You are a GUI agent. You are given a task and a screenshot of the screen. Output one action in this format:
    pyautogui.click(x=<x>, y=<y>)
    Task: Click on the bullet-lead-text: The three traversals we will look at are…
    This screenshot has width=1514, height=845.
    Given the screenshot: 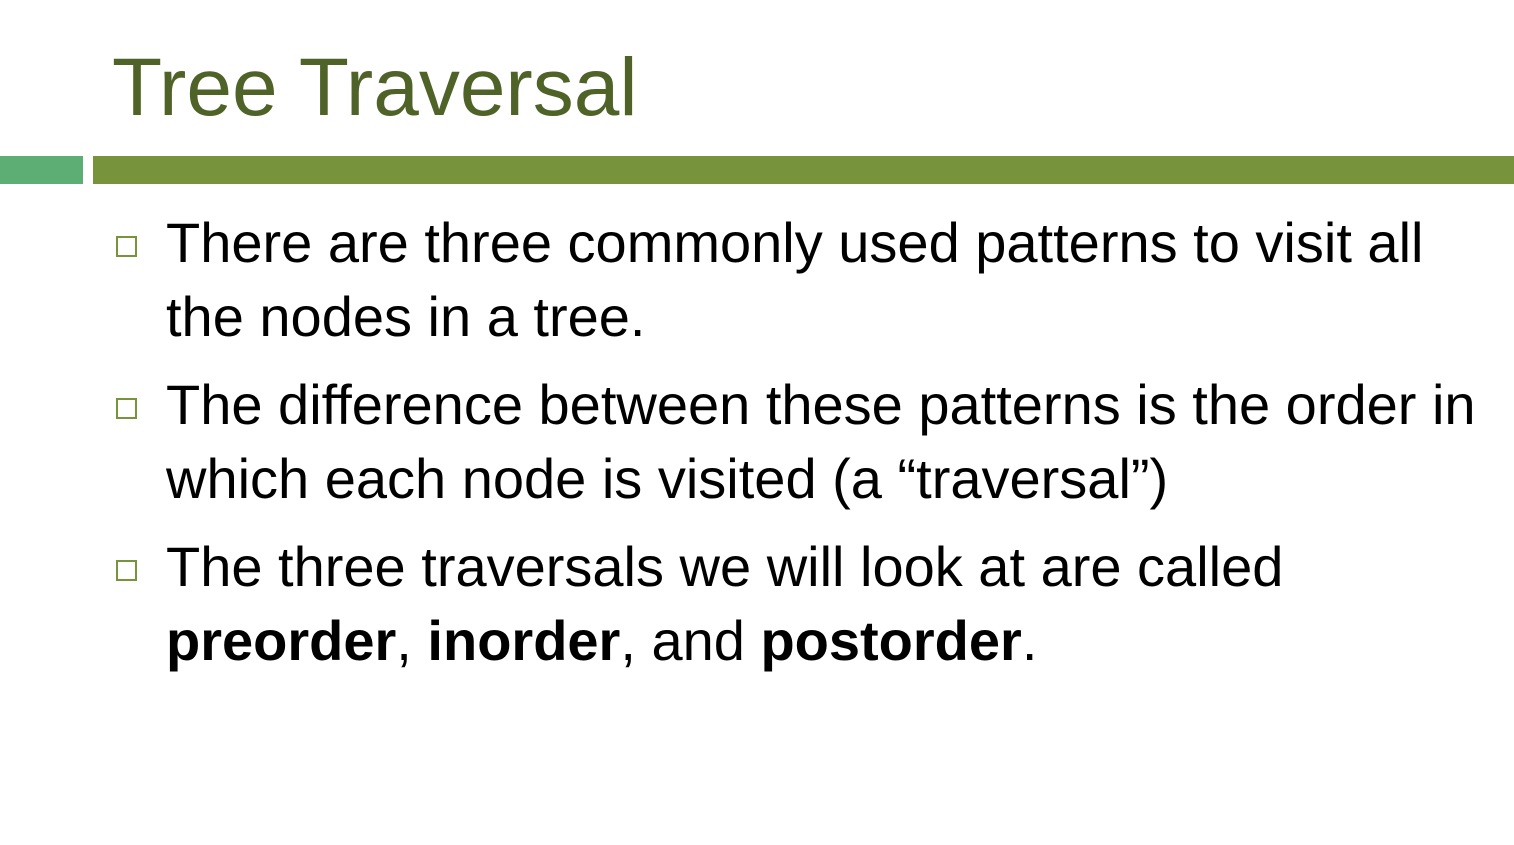 What is the action you would take?
    pyautogui.click(x=725, y=566)
    